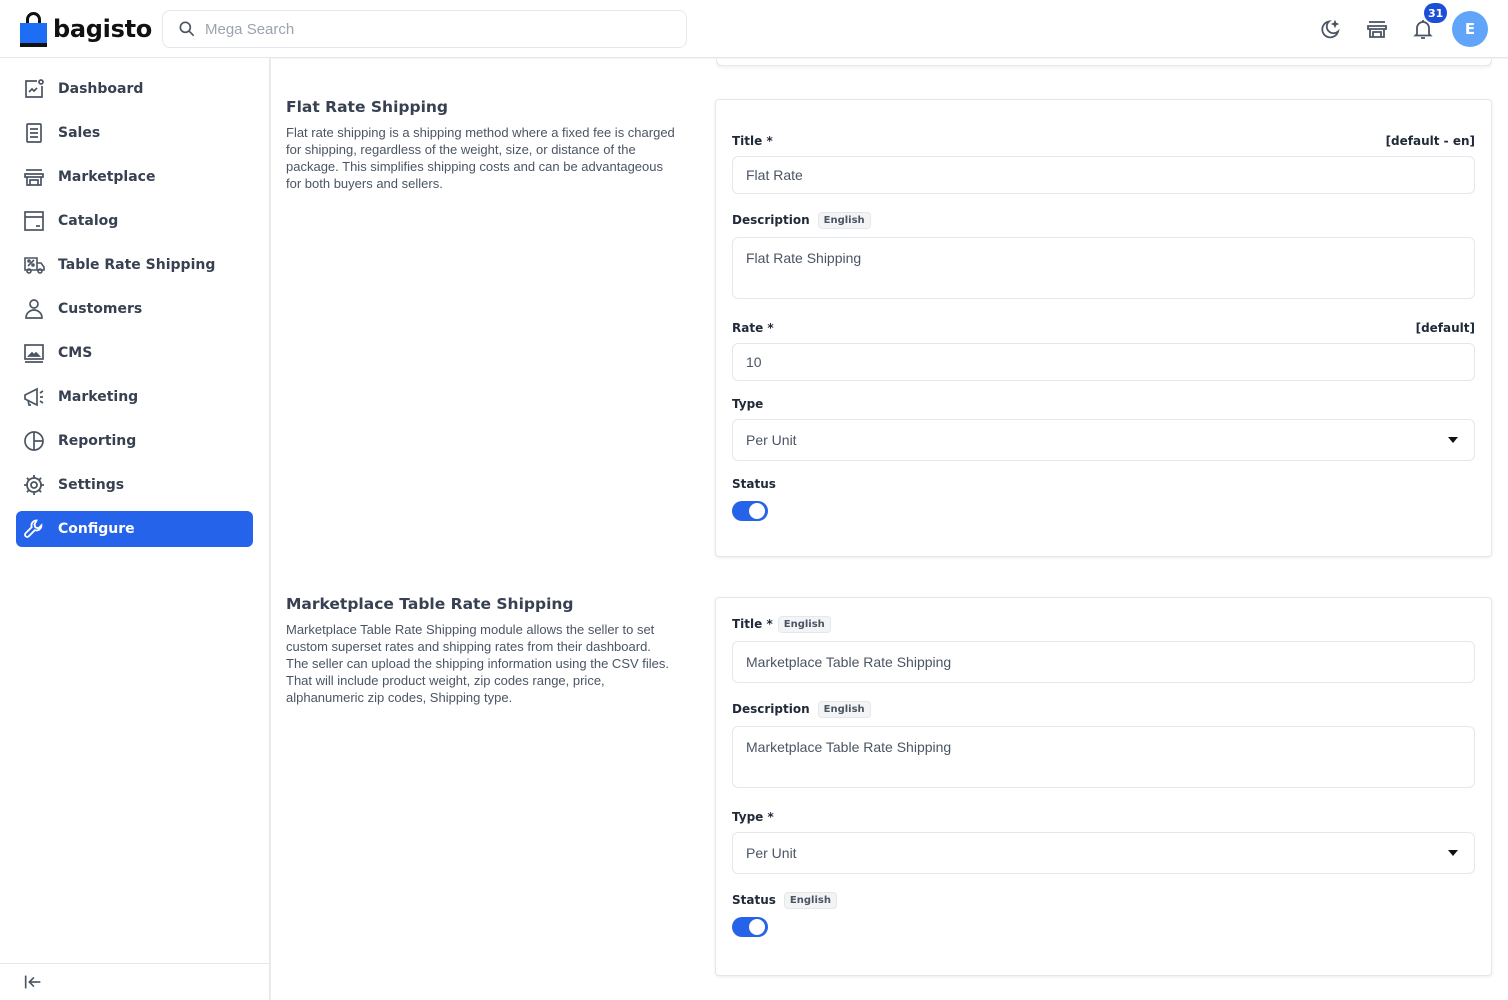 The width and height of the screenshot is (1508, 1000). I want to click on sidebar-item-label: Configure, so click(96, 529).